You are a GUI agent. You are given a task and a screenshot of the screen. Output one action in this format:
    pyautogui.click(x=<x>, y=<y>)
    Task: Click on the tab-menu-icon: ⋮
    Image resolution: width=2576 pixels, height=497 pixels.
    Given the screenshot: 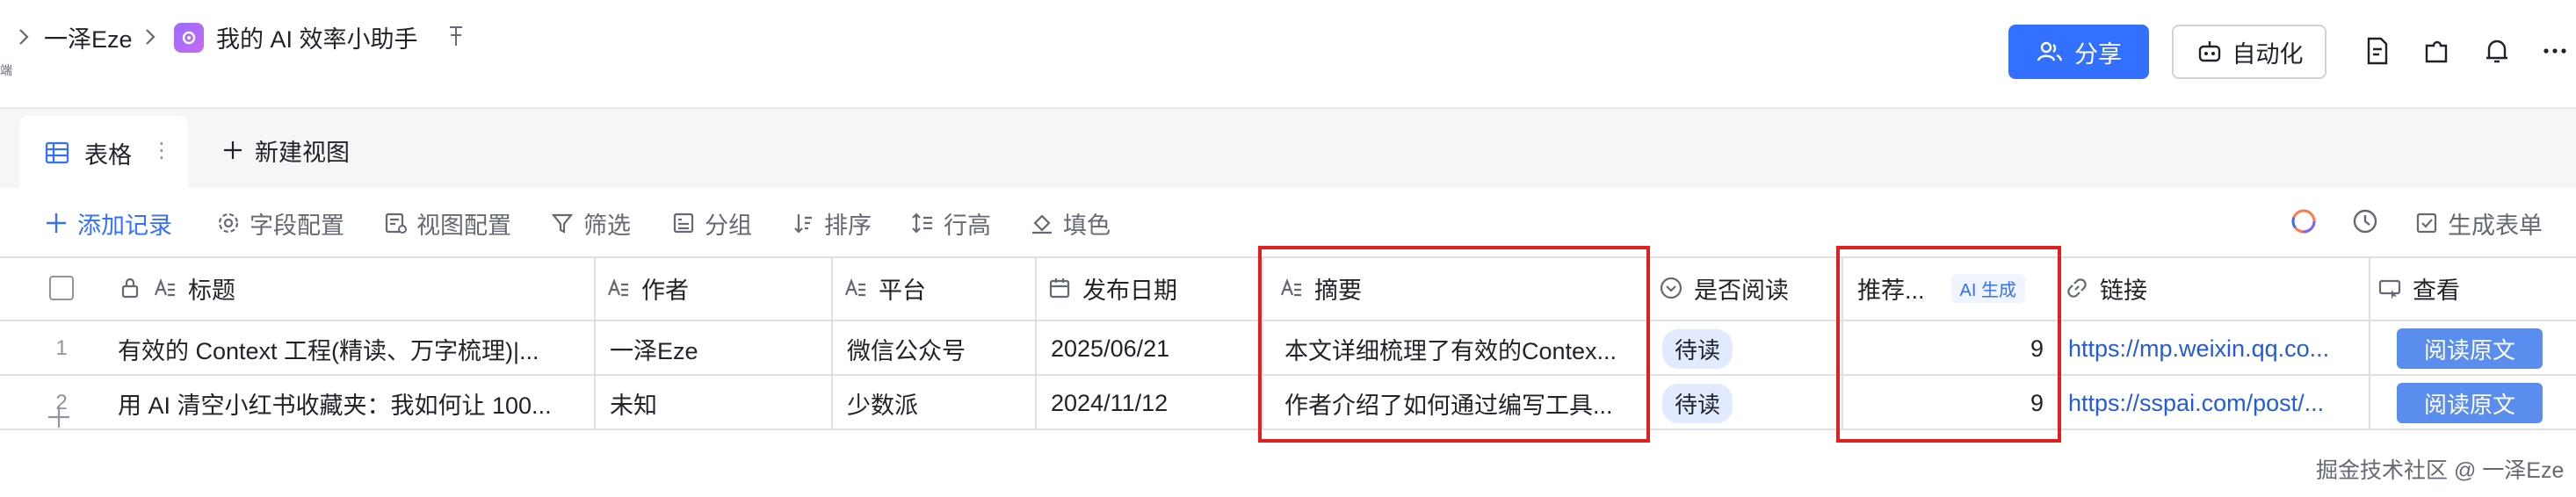 What is the action you would take?
    pyautogui.click(x=161, y=151)
    